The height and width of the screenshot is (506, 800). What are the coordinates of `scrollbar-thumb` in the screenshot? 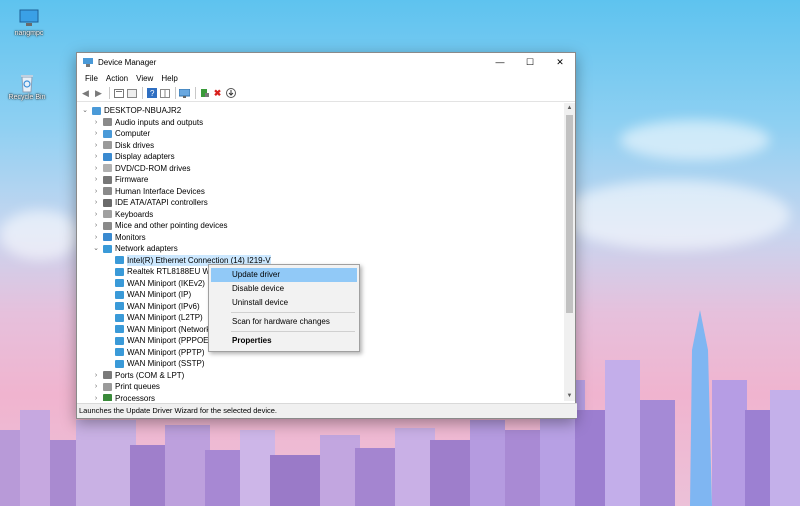 It's located at (569, 214).